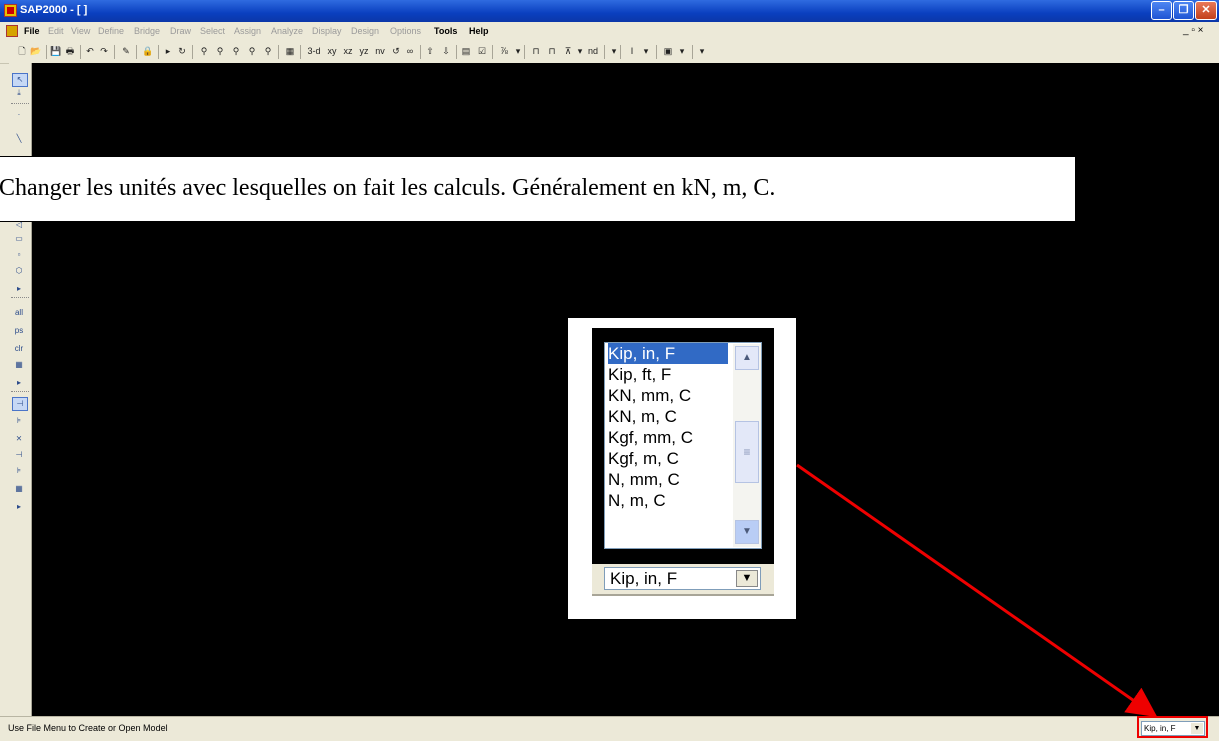 The image size is (1219, 741). Describe the element at coordinates (22, 51) in the screenshot. I see `new-file-icon: 🗋` at that location.